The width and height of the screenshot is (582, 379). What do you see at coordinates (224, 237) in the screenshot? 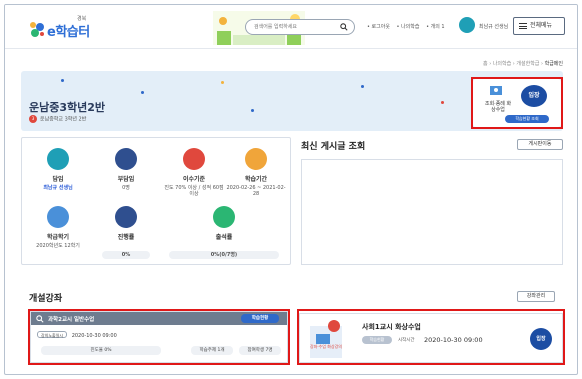
I see `stat-label: 출석률` at bounding box center [224, 237].